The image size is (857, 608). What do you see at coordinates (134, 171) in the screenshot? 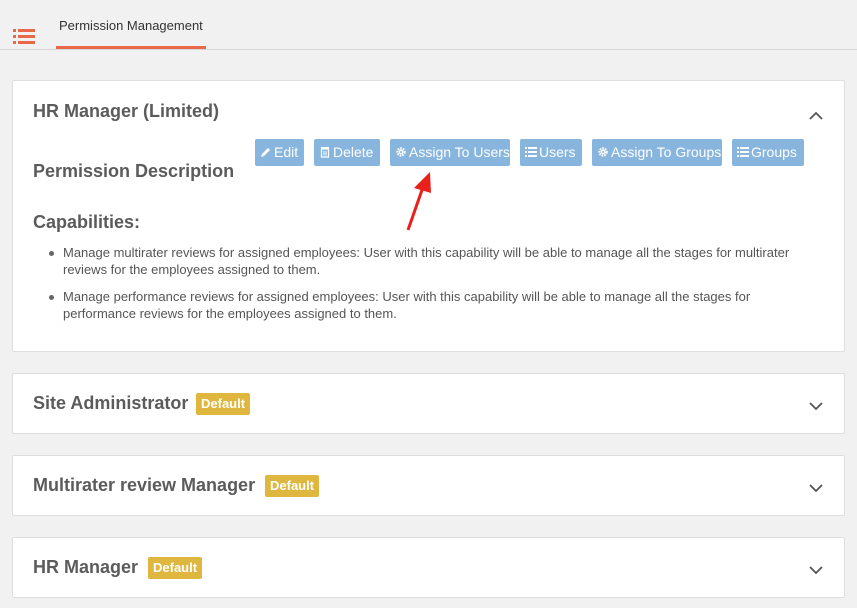
I see `permission-description-label: Permission Description` at bounding box center [134, 171].